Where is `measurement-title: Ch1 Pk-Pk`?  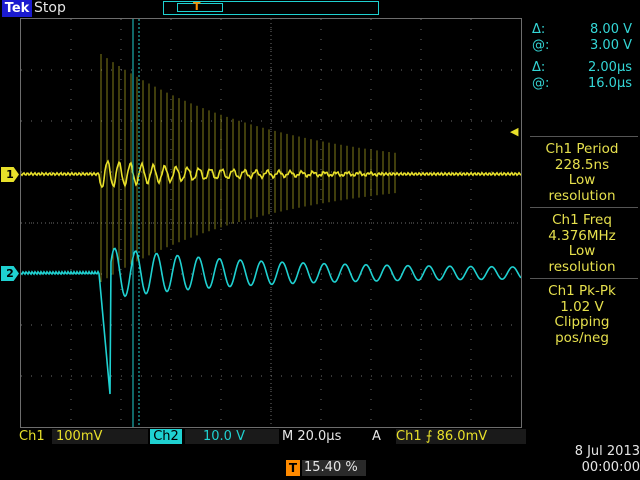
measurement-title: Ch1 Pk-Pk is located at coordinates (582, 291).